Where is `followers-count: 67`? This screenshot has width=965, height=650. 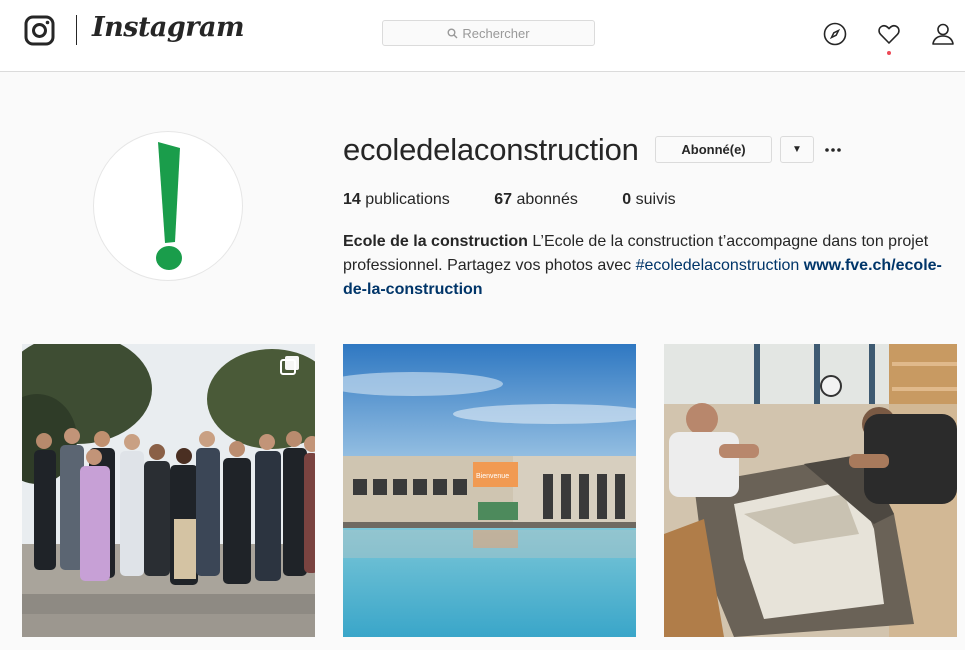
followers-count: 67 is located at coordinates (503, 199).